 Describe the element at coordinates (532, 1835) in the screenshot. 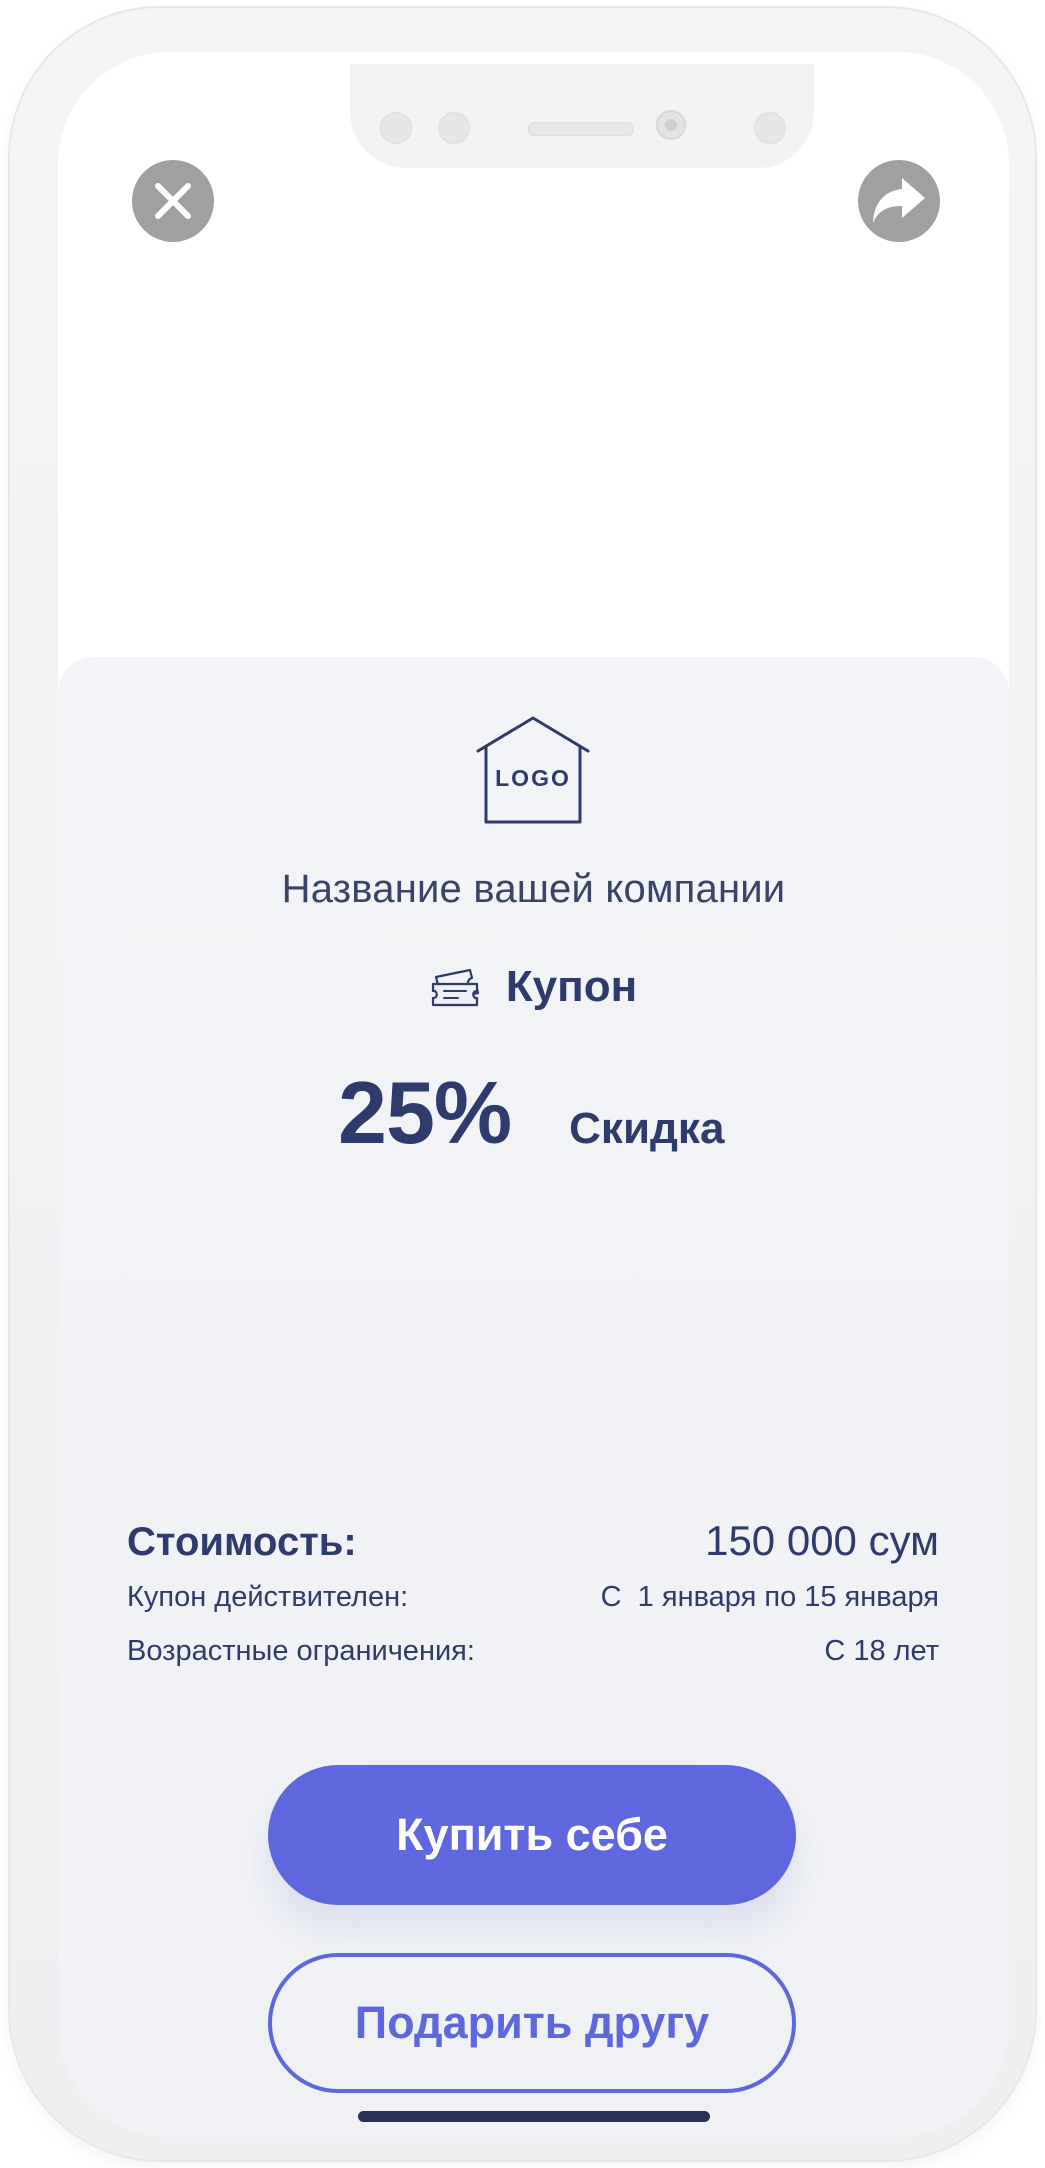

I see `buy-for-self-button: Купить себе` at that location.